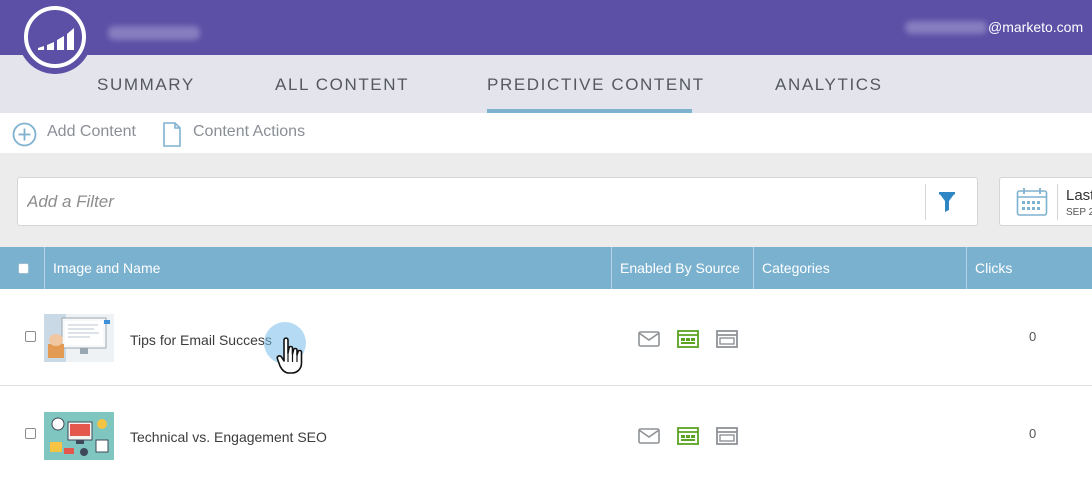 Image resolution: width=1092 pixels, height=477 pixels. Describe the element at coordinates (342, 85) in the screenshot. I see `tab-all-content: ALL CONTENT` at that location.